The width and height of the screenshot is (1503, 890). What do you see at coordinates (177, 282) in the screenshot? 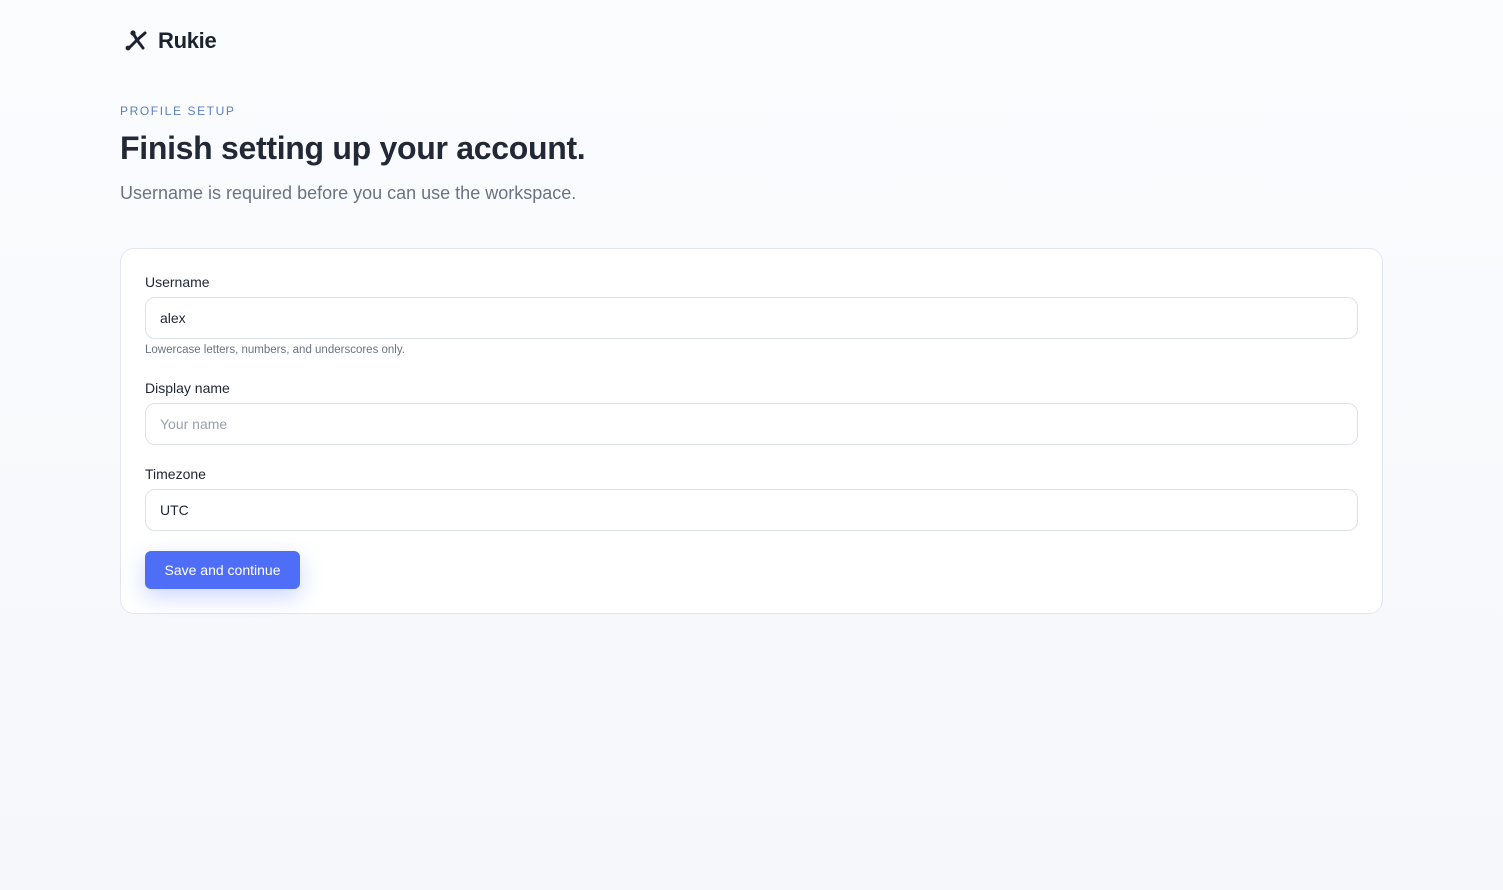
I see `username-label: Username` at bounding box center [177, 282].